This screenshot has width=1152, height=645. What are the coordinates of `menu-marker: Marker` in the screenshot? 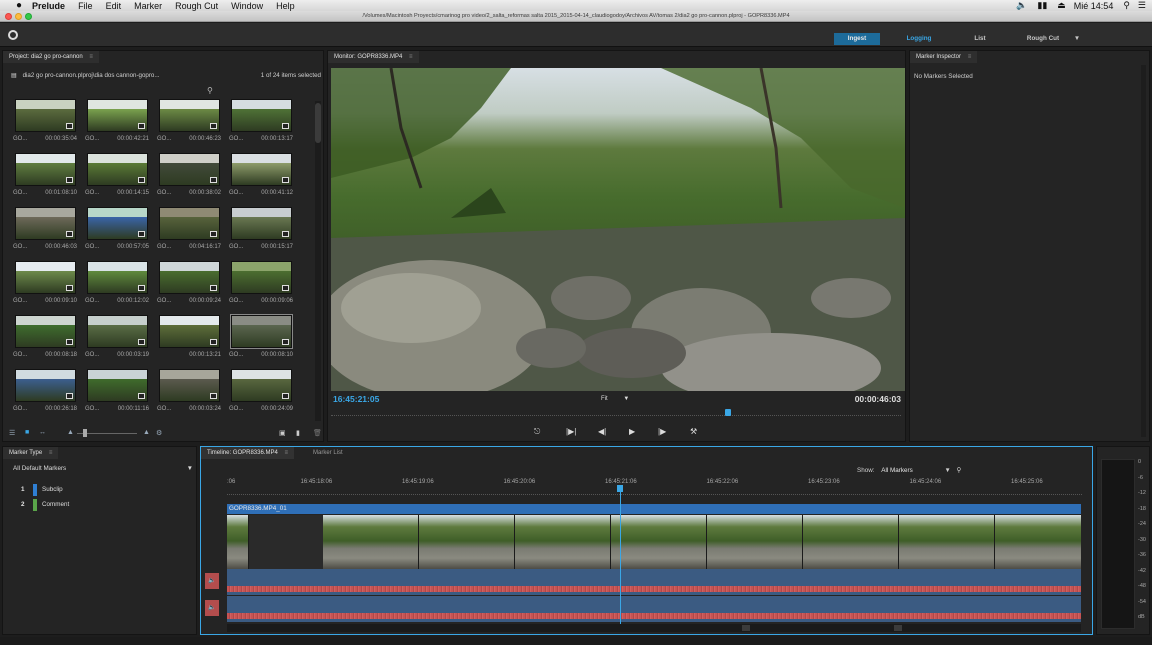 It's located at (148, 6).